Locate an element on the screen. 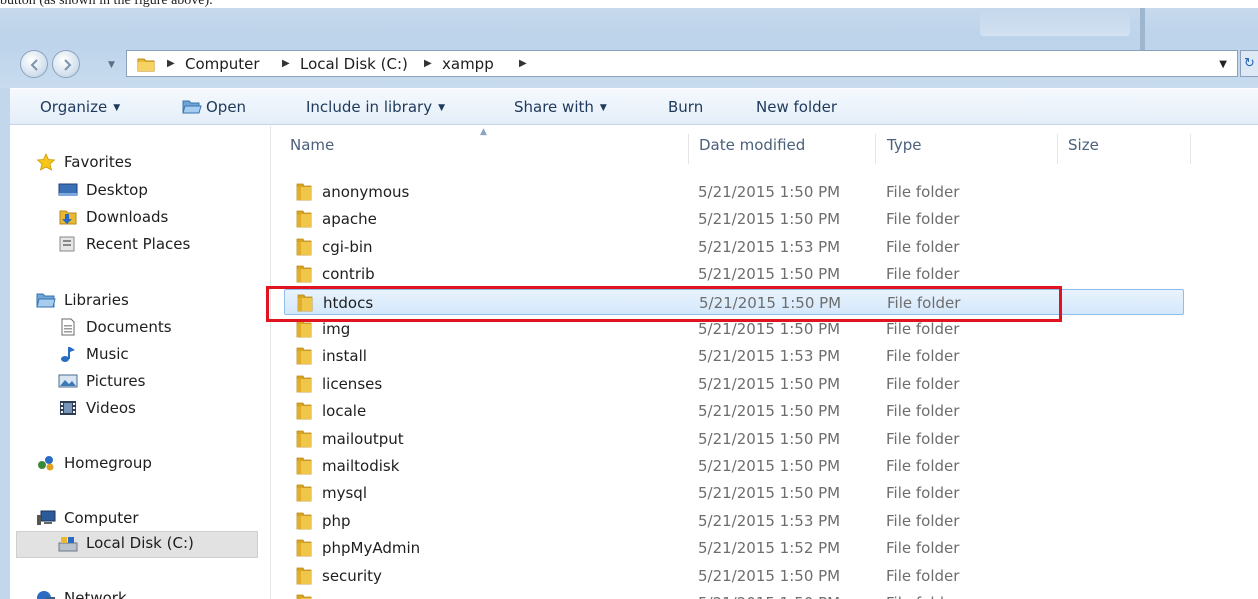 The image size is (1258, 599). table-row: cgi-bin 5/21/2015 1:53 PM File folder is located at coordinates (734, 247).